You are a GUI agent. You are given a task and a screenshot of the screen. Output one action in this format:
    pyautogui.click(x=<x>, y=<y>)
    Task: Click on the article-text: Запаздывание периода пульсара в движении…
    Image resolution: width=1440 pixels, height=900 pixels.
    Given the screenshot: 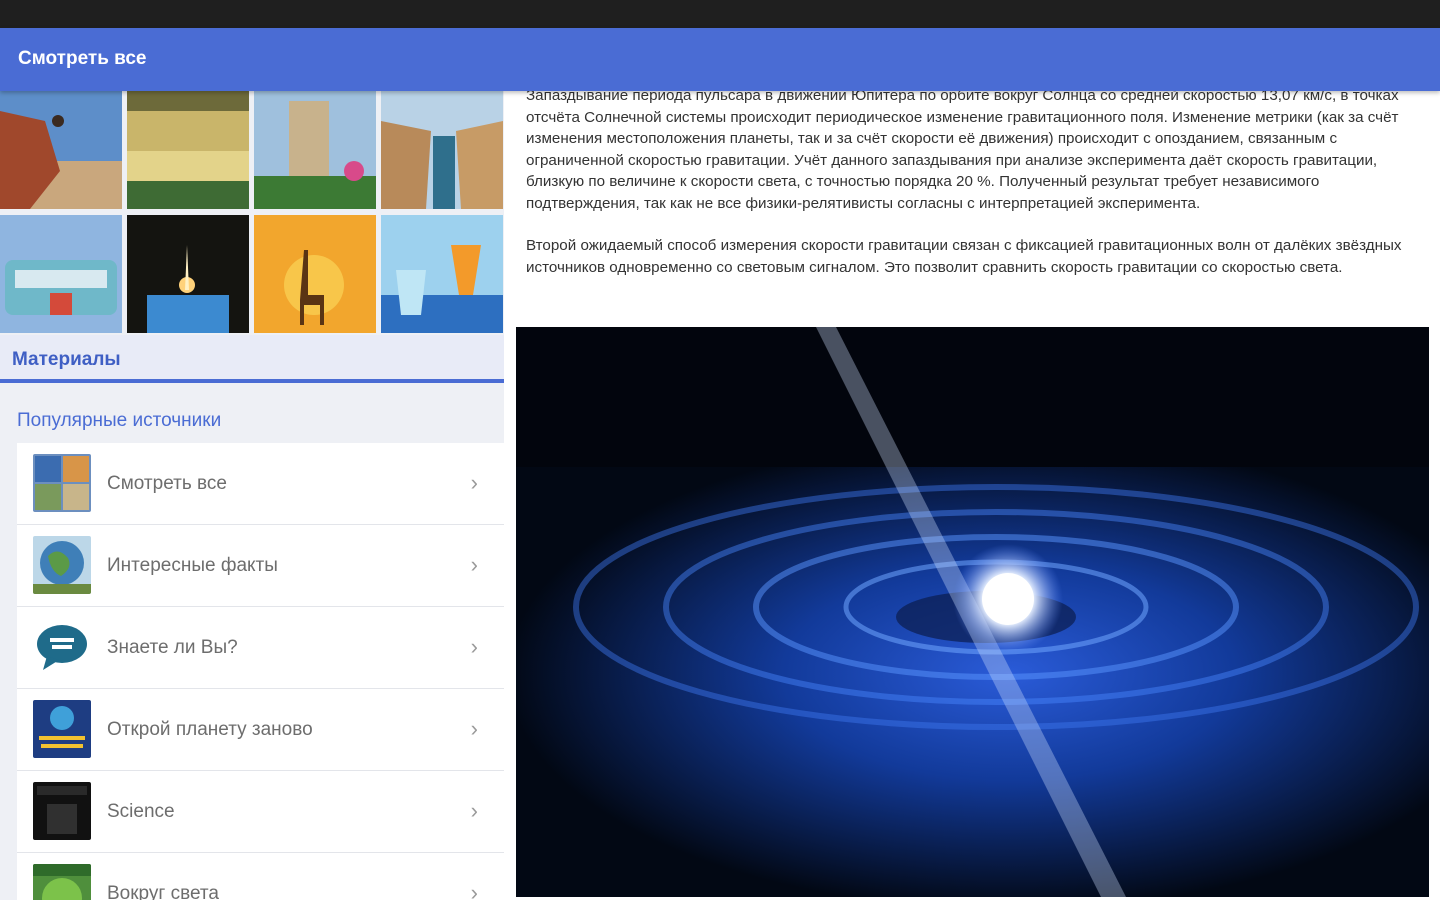 What is the action you would take?
    pyautogui.click(x=973, y=195)
    